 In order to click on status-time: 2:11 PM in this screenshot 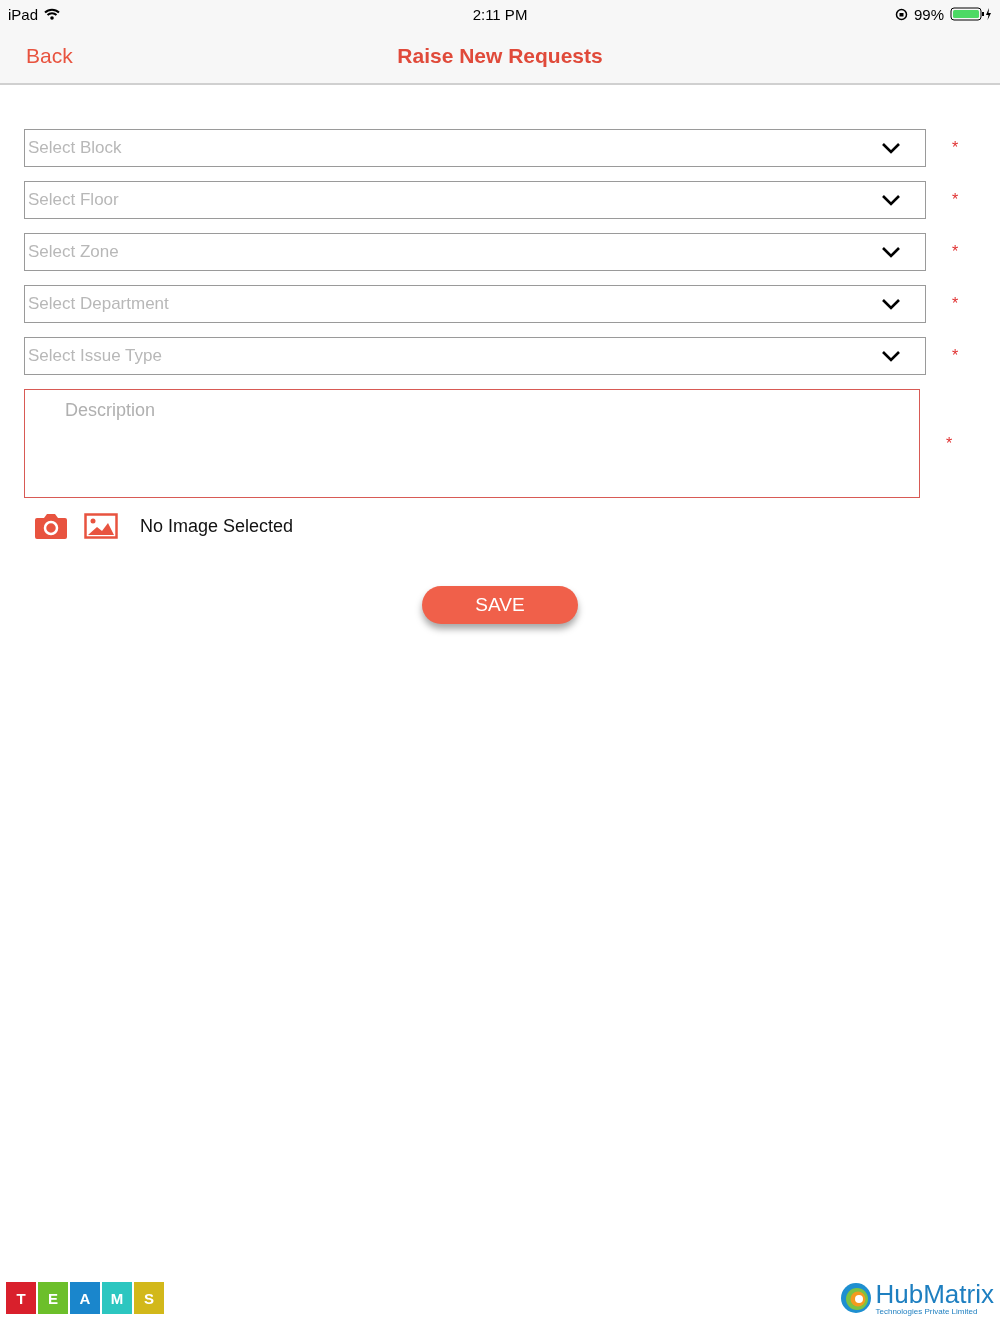, I will do `click(500, 14)`.